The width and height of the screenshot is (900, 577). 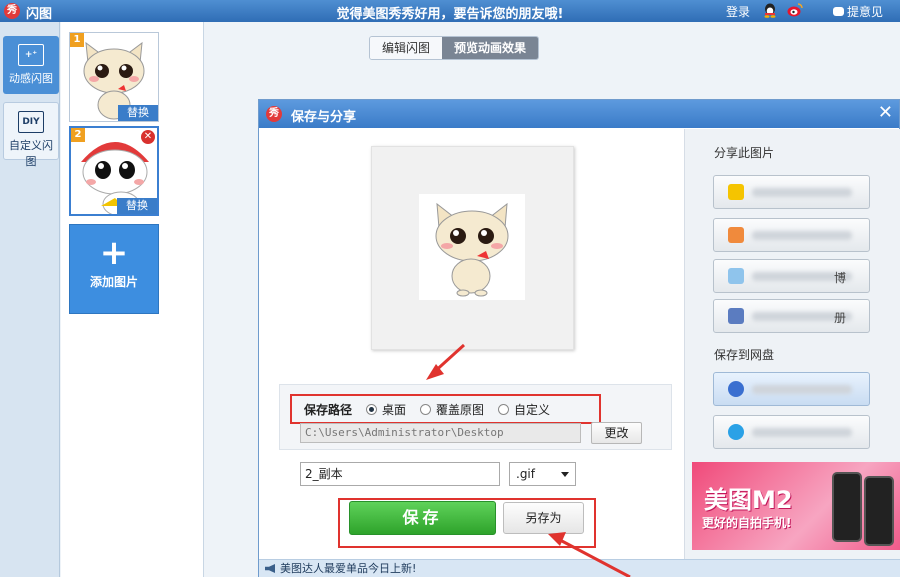 I want to click on radio-desktop: 桌面, so click(x=386, y=409).